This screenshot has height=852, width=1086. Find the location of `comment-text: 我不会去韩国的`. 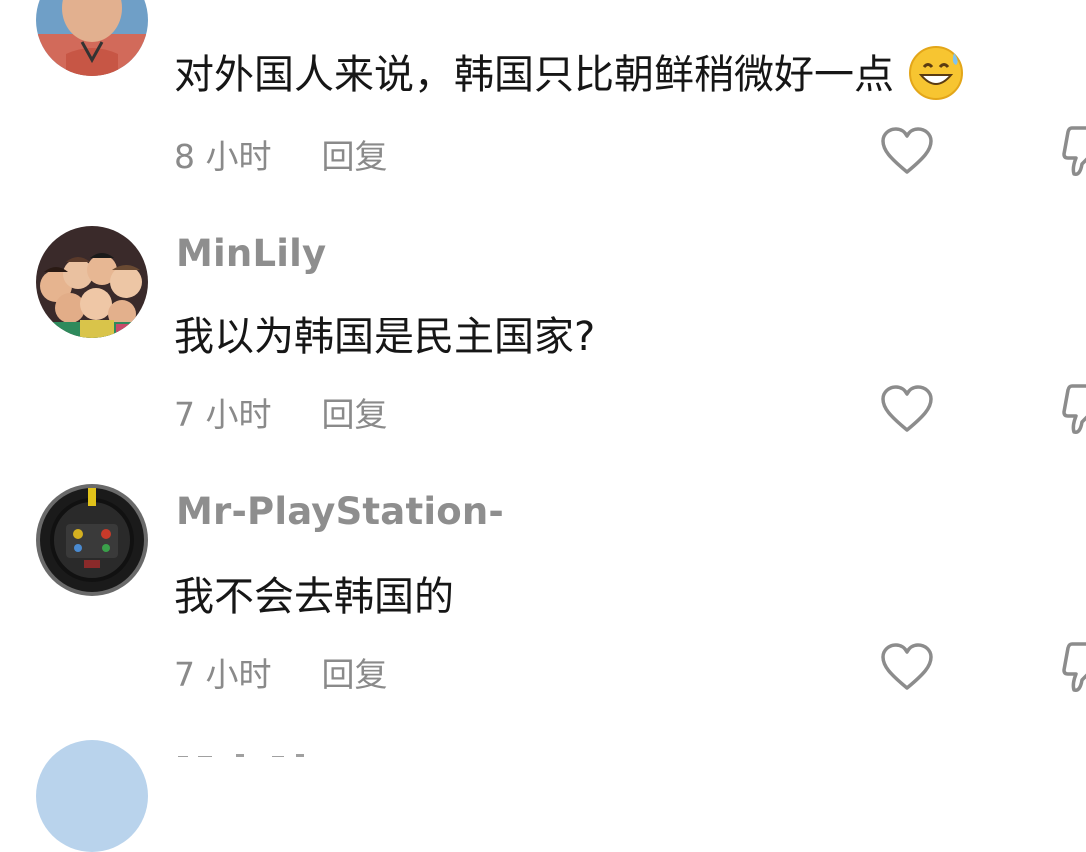

comment-text: 我不会去韩国的 is located at coordinates (314, 597).